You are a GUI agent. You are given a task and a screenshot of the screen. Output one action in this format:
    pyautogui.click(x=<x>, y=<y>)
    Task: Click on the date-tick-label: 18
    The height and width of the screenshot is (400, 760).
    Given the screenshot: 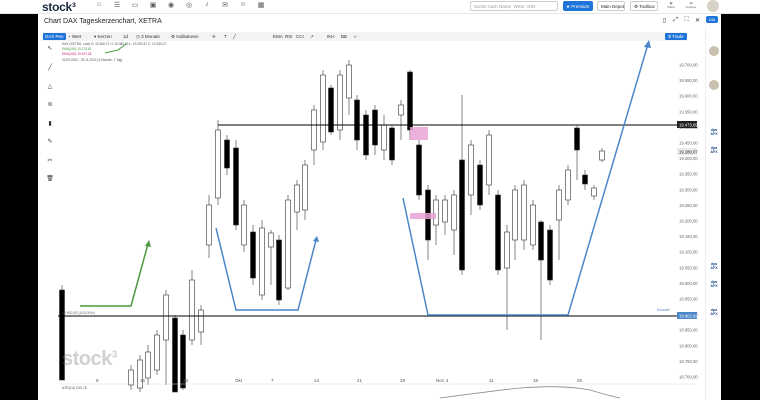 What is the action you would take?
    pyautogui.click(x=536, y=380)
    